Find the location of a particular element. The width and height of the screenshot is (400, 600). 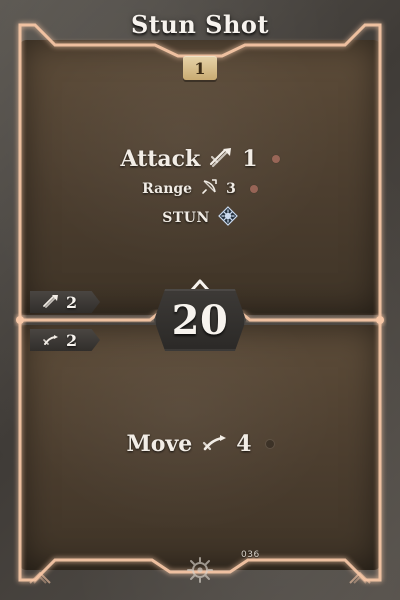

top-condition-row: STUN is located at coordinates (200, 218).